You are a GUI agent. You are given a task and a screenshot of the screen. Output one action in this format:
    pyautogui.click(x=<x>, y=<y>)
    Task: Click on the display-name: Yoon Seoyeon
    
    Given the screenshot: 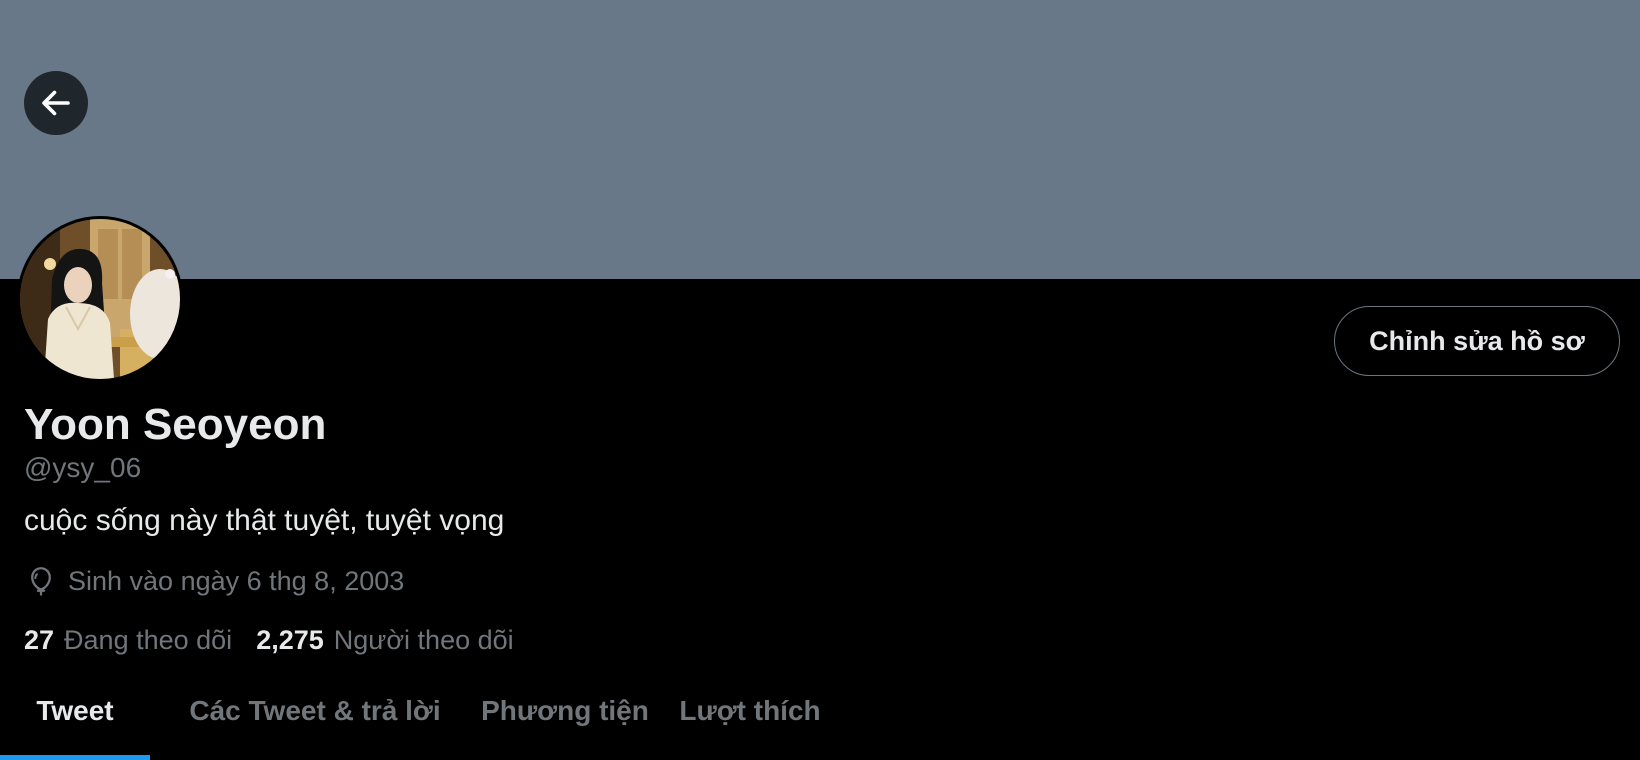 What is the action you would take?
    pyautogui.click(x=175, y=424)
    